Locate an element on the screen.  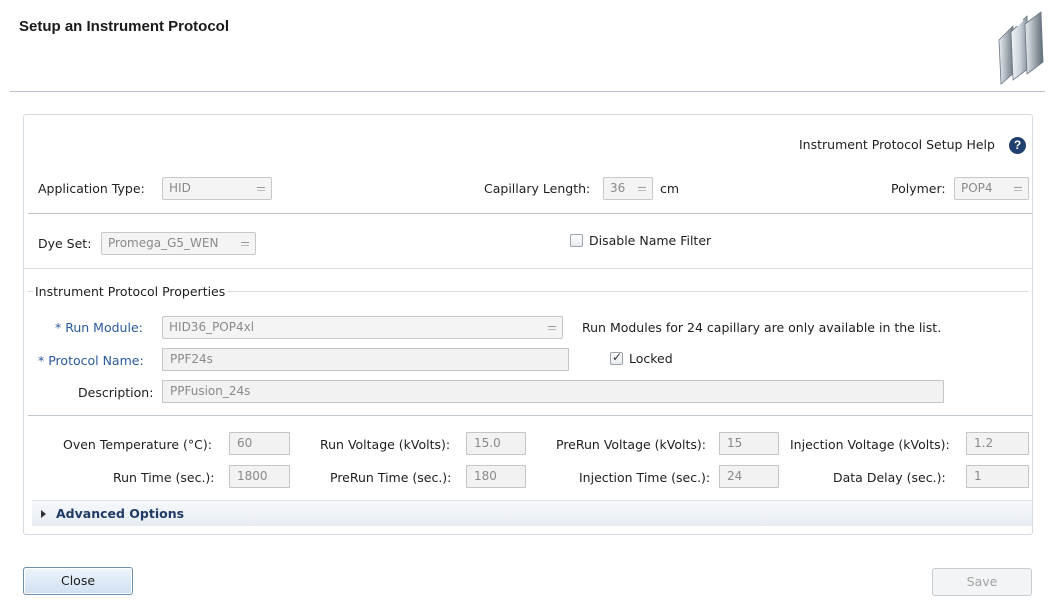
injection-time-input: 24 is located at coordinates (749, 476).